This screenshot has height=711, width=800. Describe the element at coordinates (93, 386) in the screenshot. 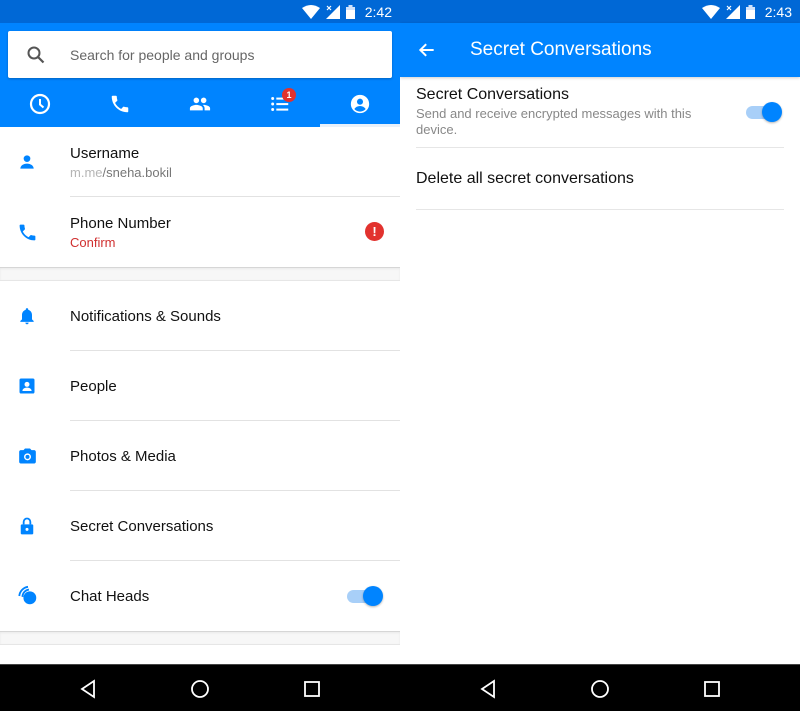

I see `settings-item-label: People` at that location.